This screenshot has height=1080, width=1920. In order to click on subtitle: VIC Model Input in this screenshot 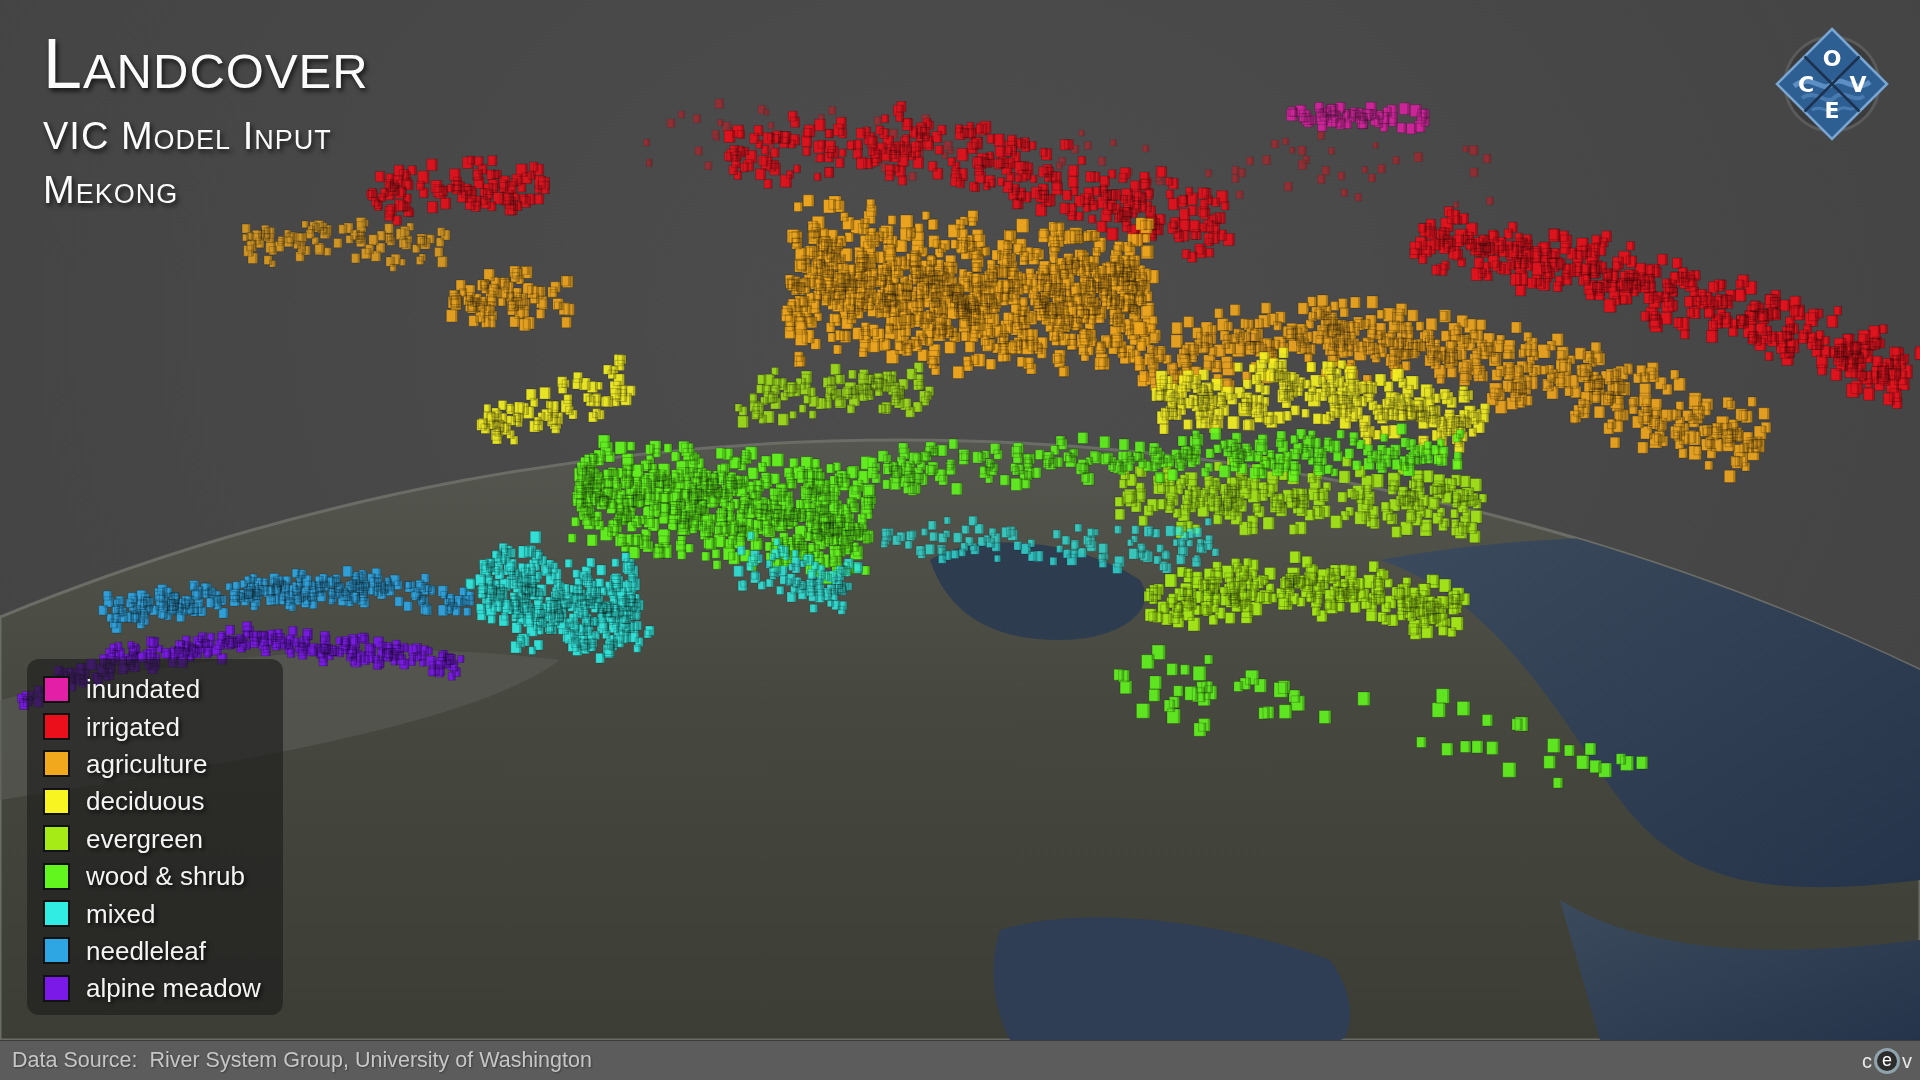, I will do `click(188, 136)`.